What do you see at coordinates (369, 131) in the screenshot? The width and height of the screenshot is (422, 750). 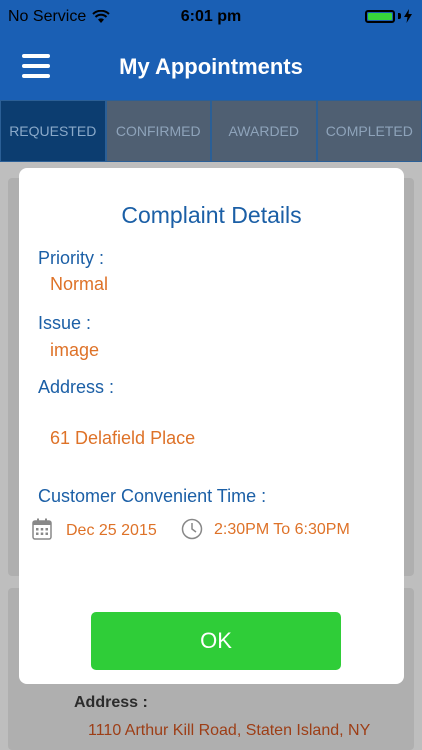 I see `tab-completed: COMPLETED` at bounding box center [369, 131].